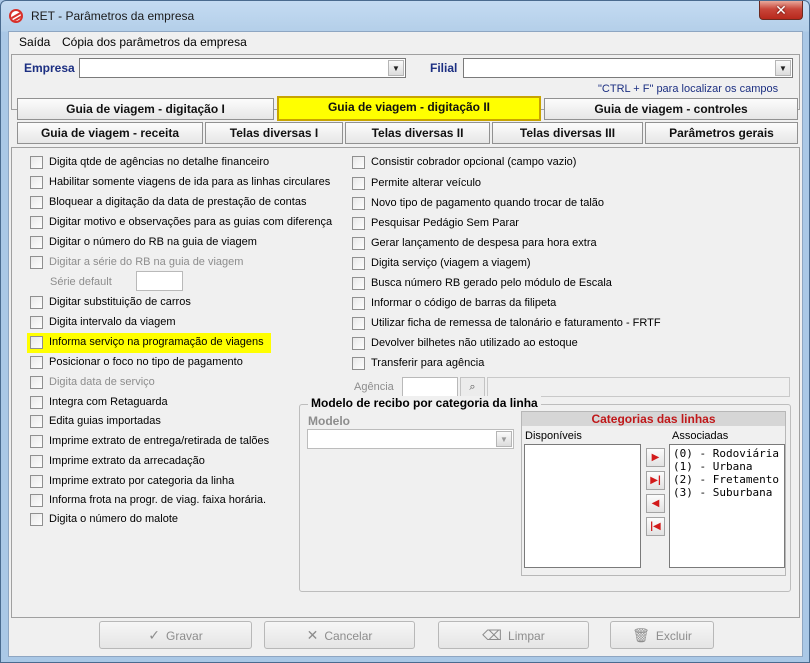  What do you see at coordinates (339, 635) in the screenshot?
I see `cancelar-button: ✕ Cancelar` at bounding box center [339, 635].